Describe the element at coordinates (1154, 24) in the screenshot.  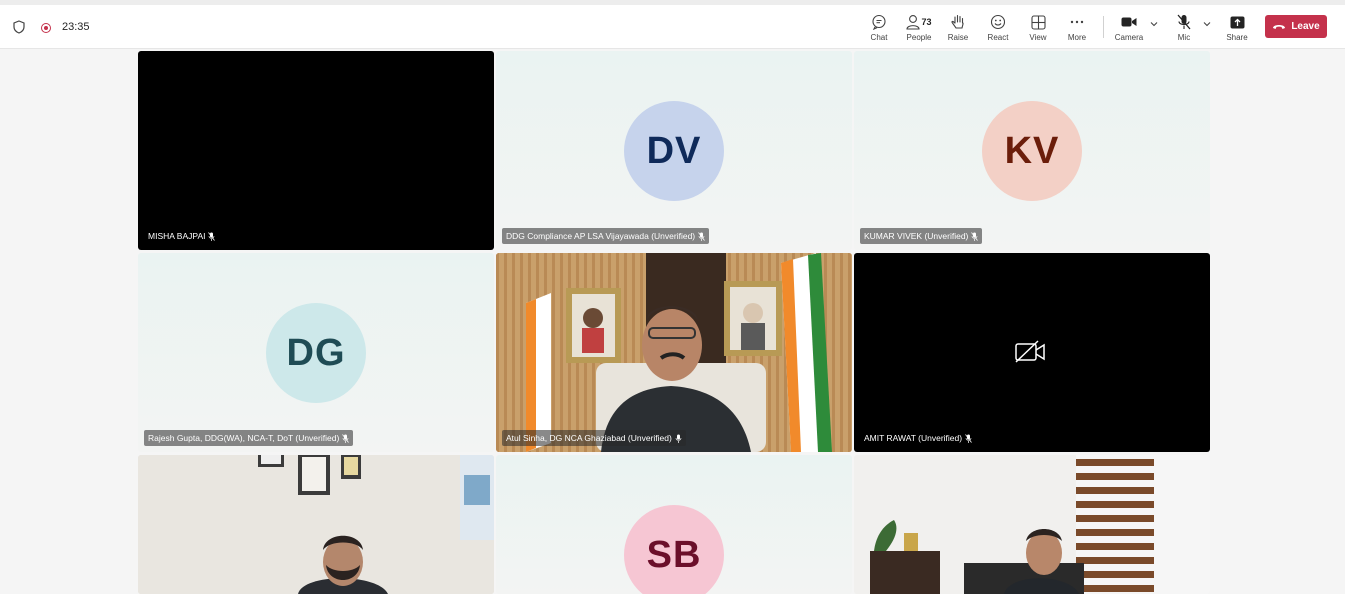
I see `camera-options-chevron-down-icon` at that location.